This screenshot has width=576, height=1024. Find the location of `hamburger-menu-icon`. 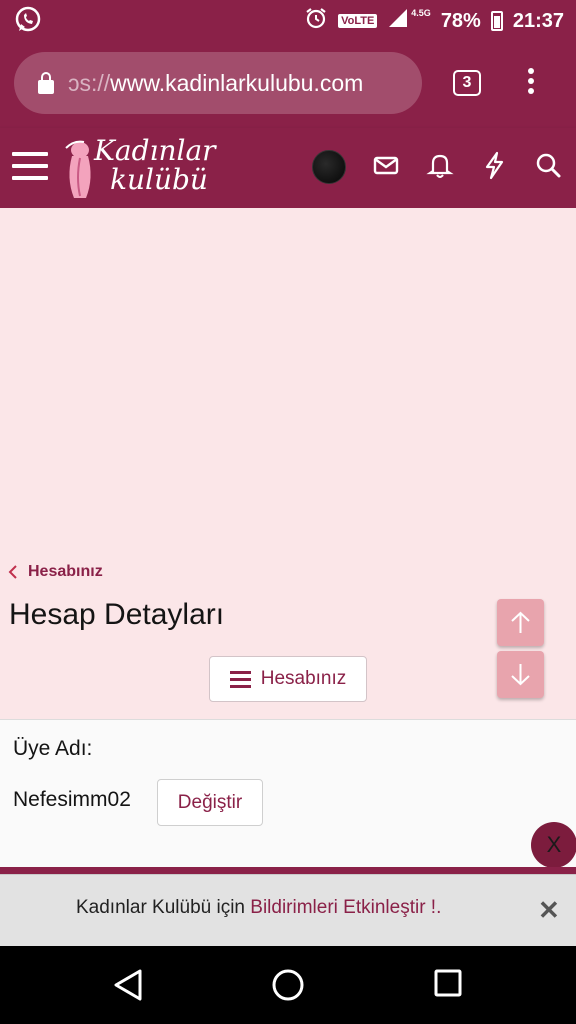

hamburger-menu-icon is located at coordinates (30, 167).